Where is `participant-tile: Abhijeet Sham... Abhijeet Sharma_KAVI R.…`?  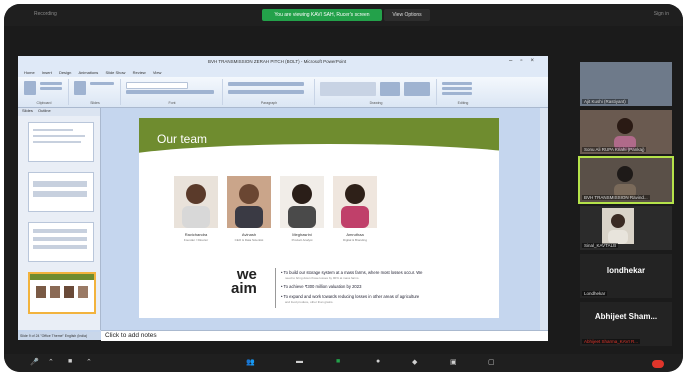
participant-tile: Abhijeet Sham... Abhijeet Sharma_KAVI R.… is located at coordinates (626, 324).